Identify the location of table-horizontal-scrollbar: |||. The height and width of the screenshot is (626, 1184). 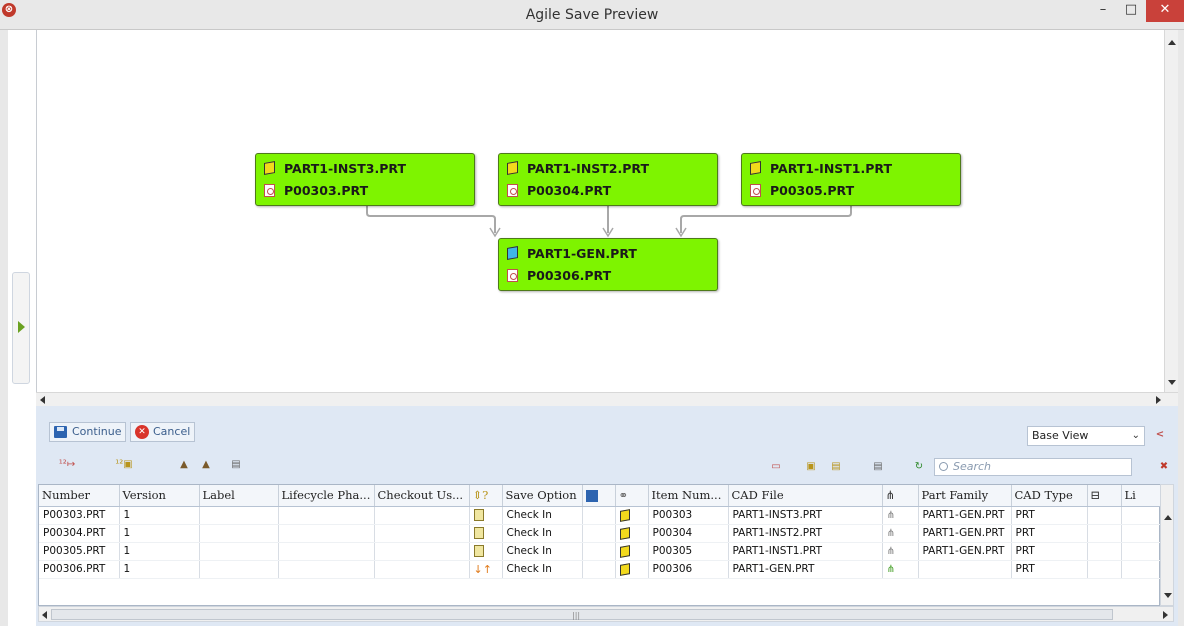
(606, 614).